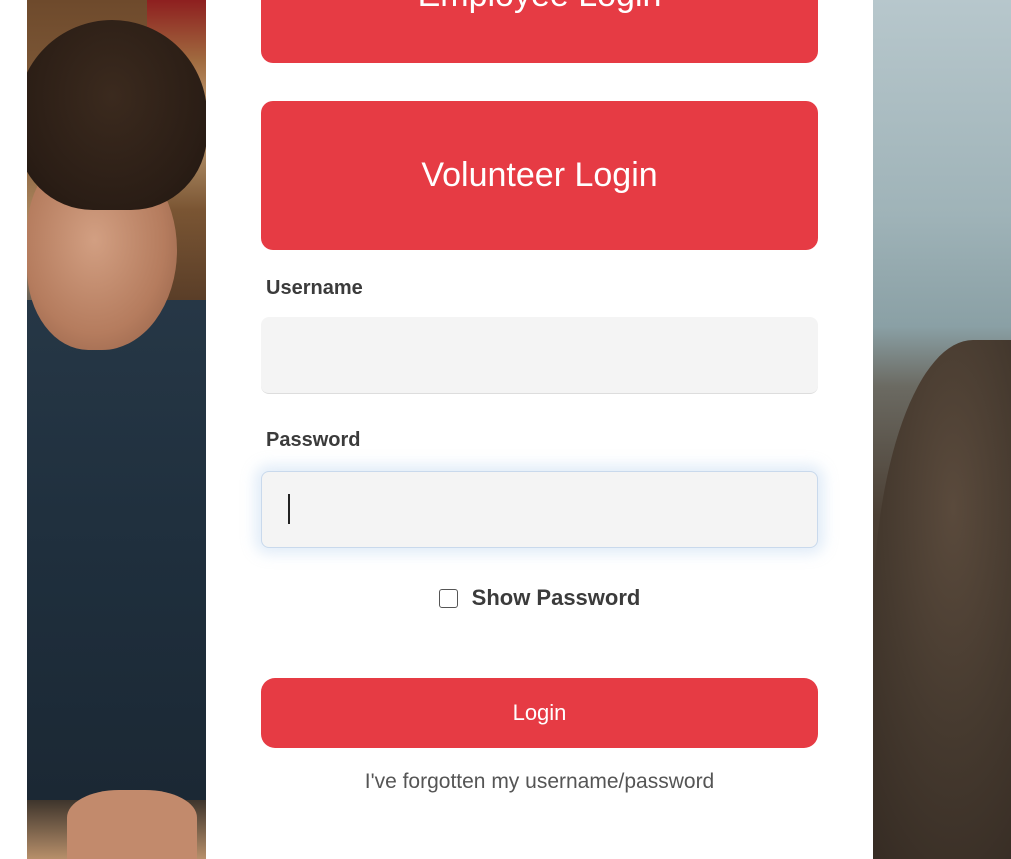 This screenshot has height=859, width=1011. I want to click on text-caret, so click(289, 509).